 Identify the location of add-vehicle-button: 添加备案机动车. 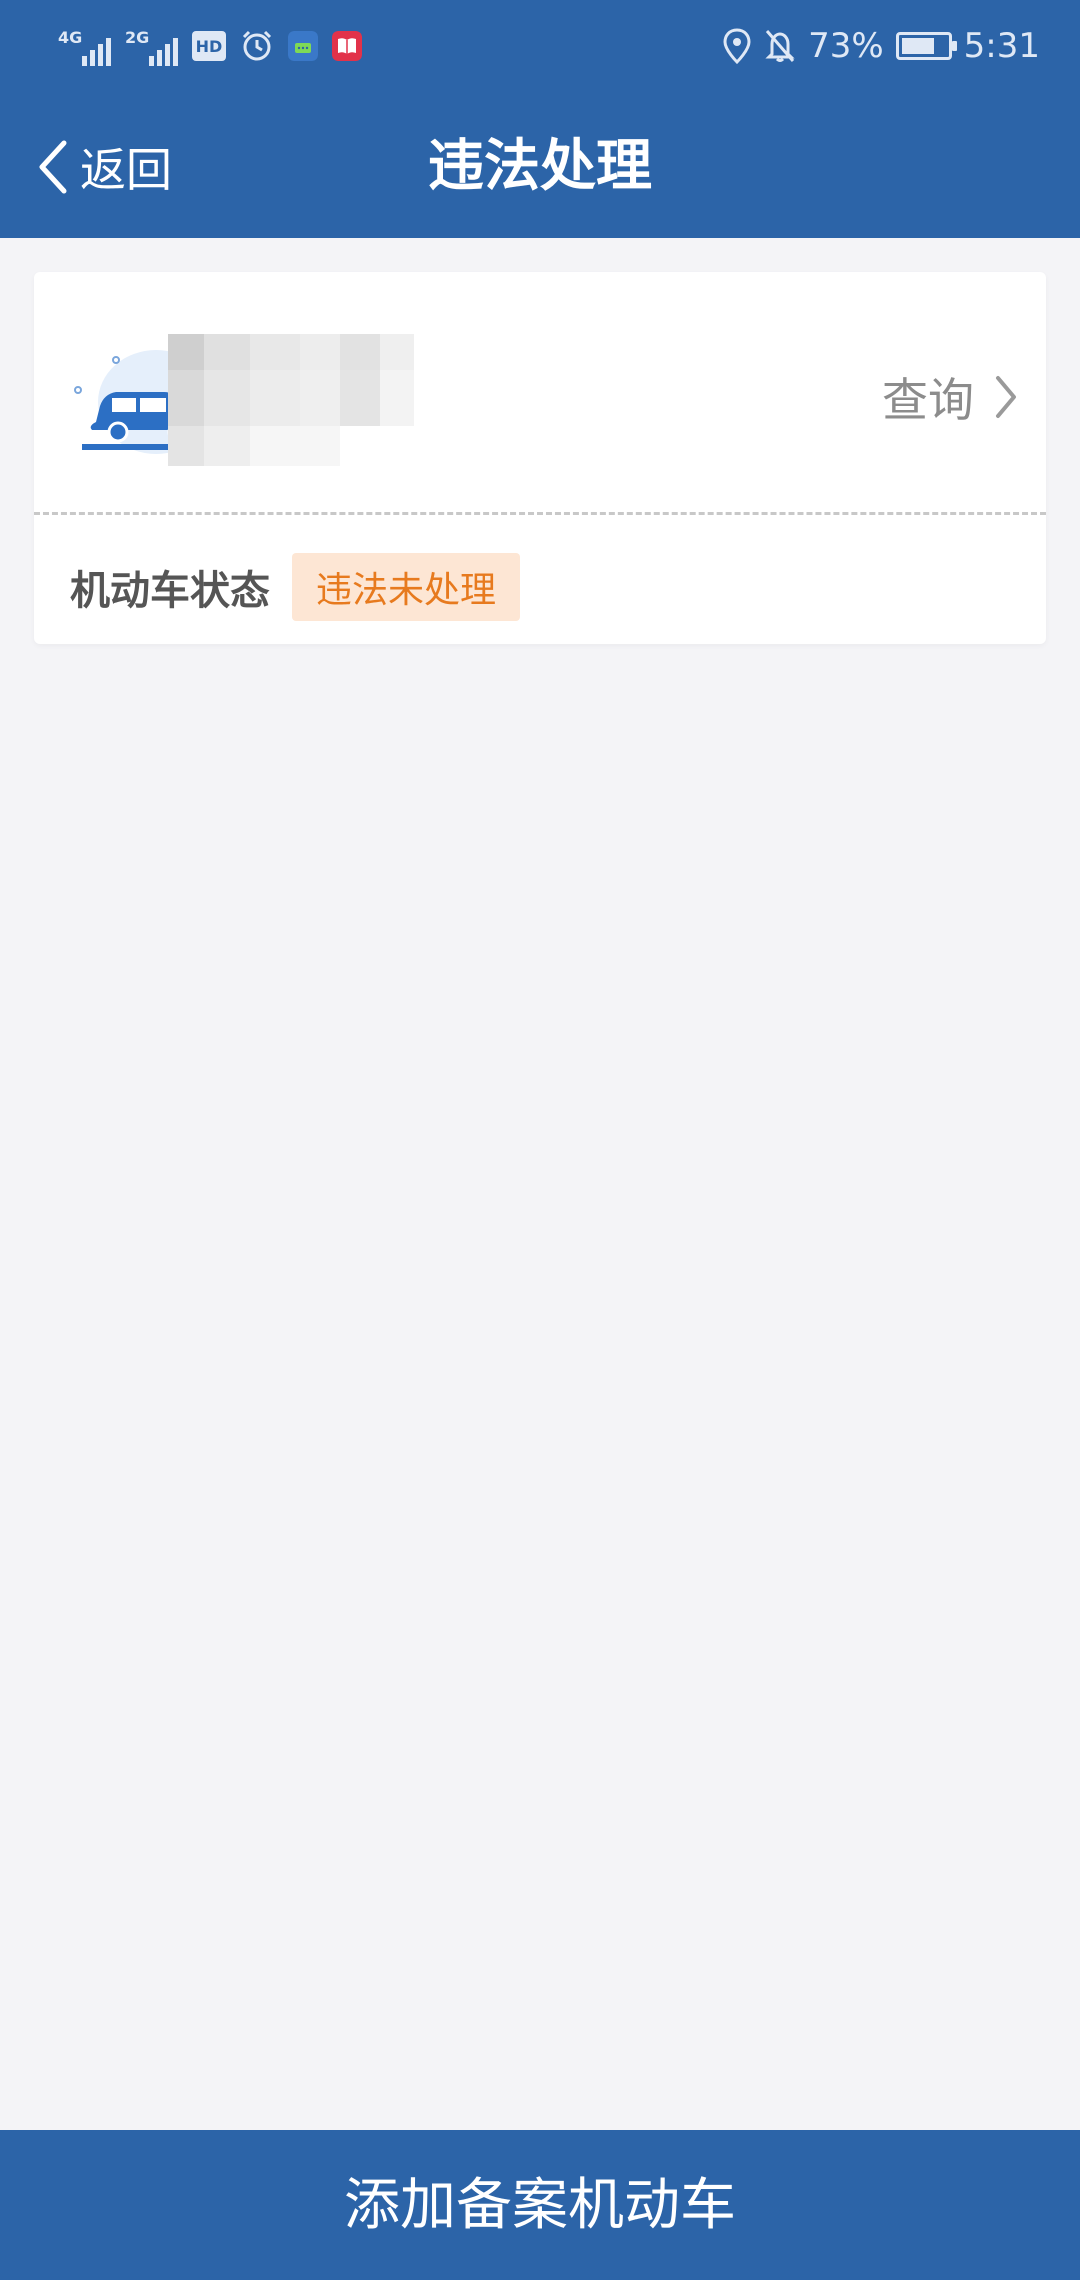
(540, 2205).